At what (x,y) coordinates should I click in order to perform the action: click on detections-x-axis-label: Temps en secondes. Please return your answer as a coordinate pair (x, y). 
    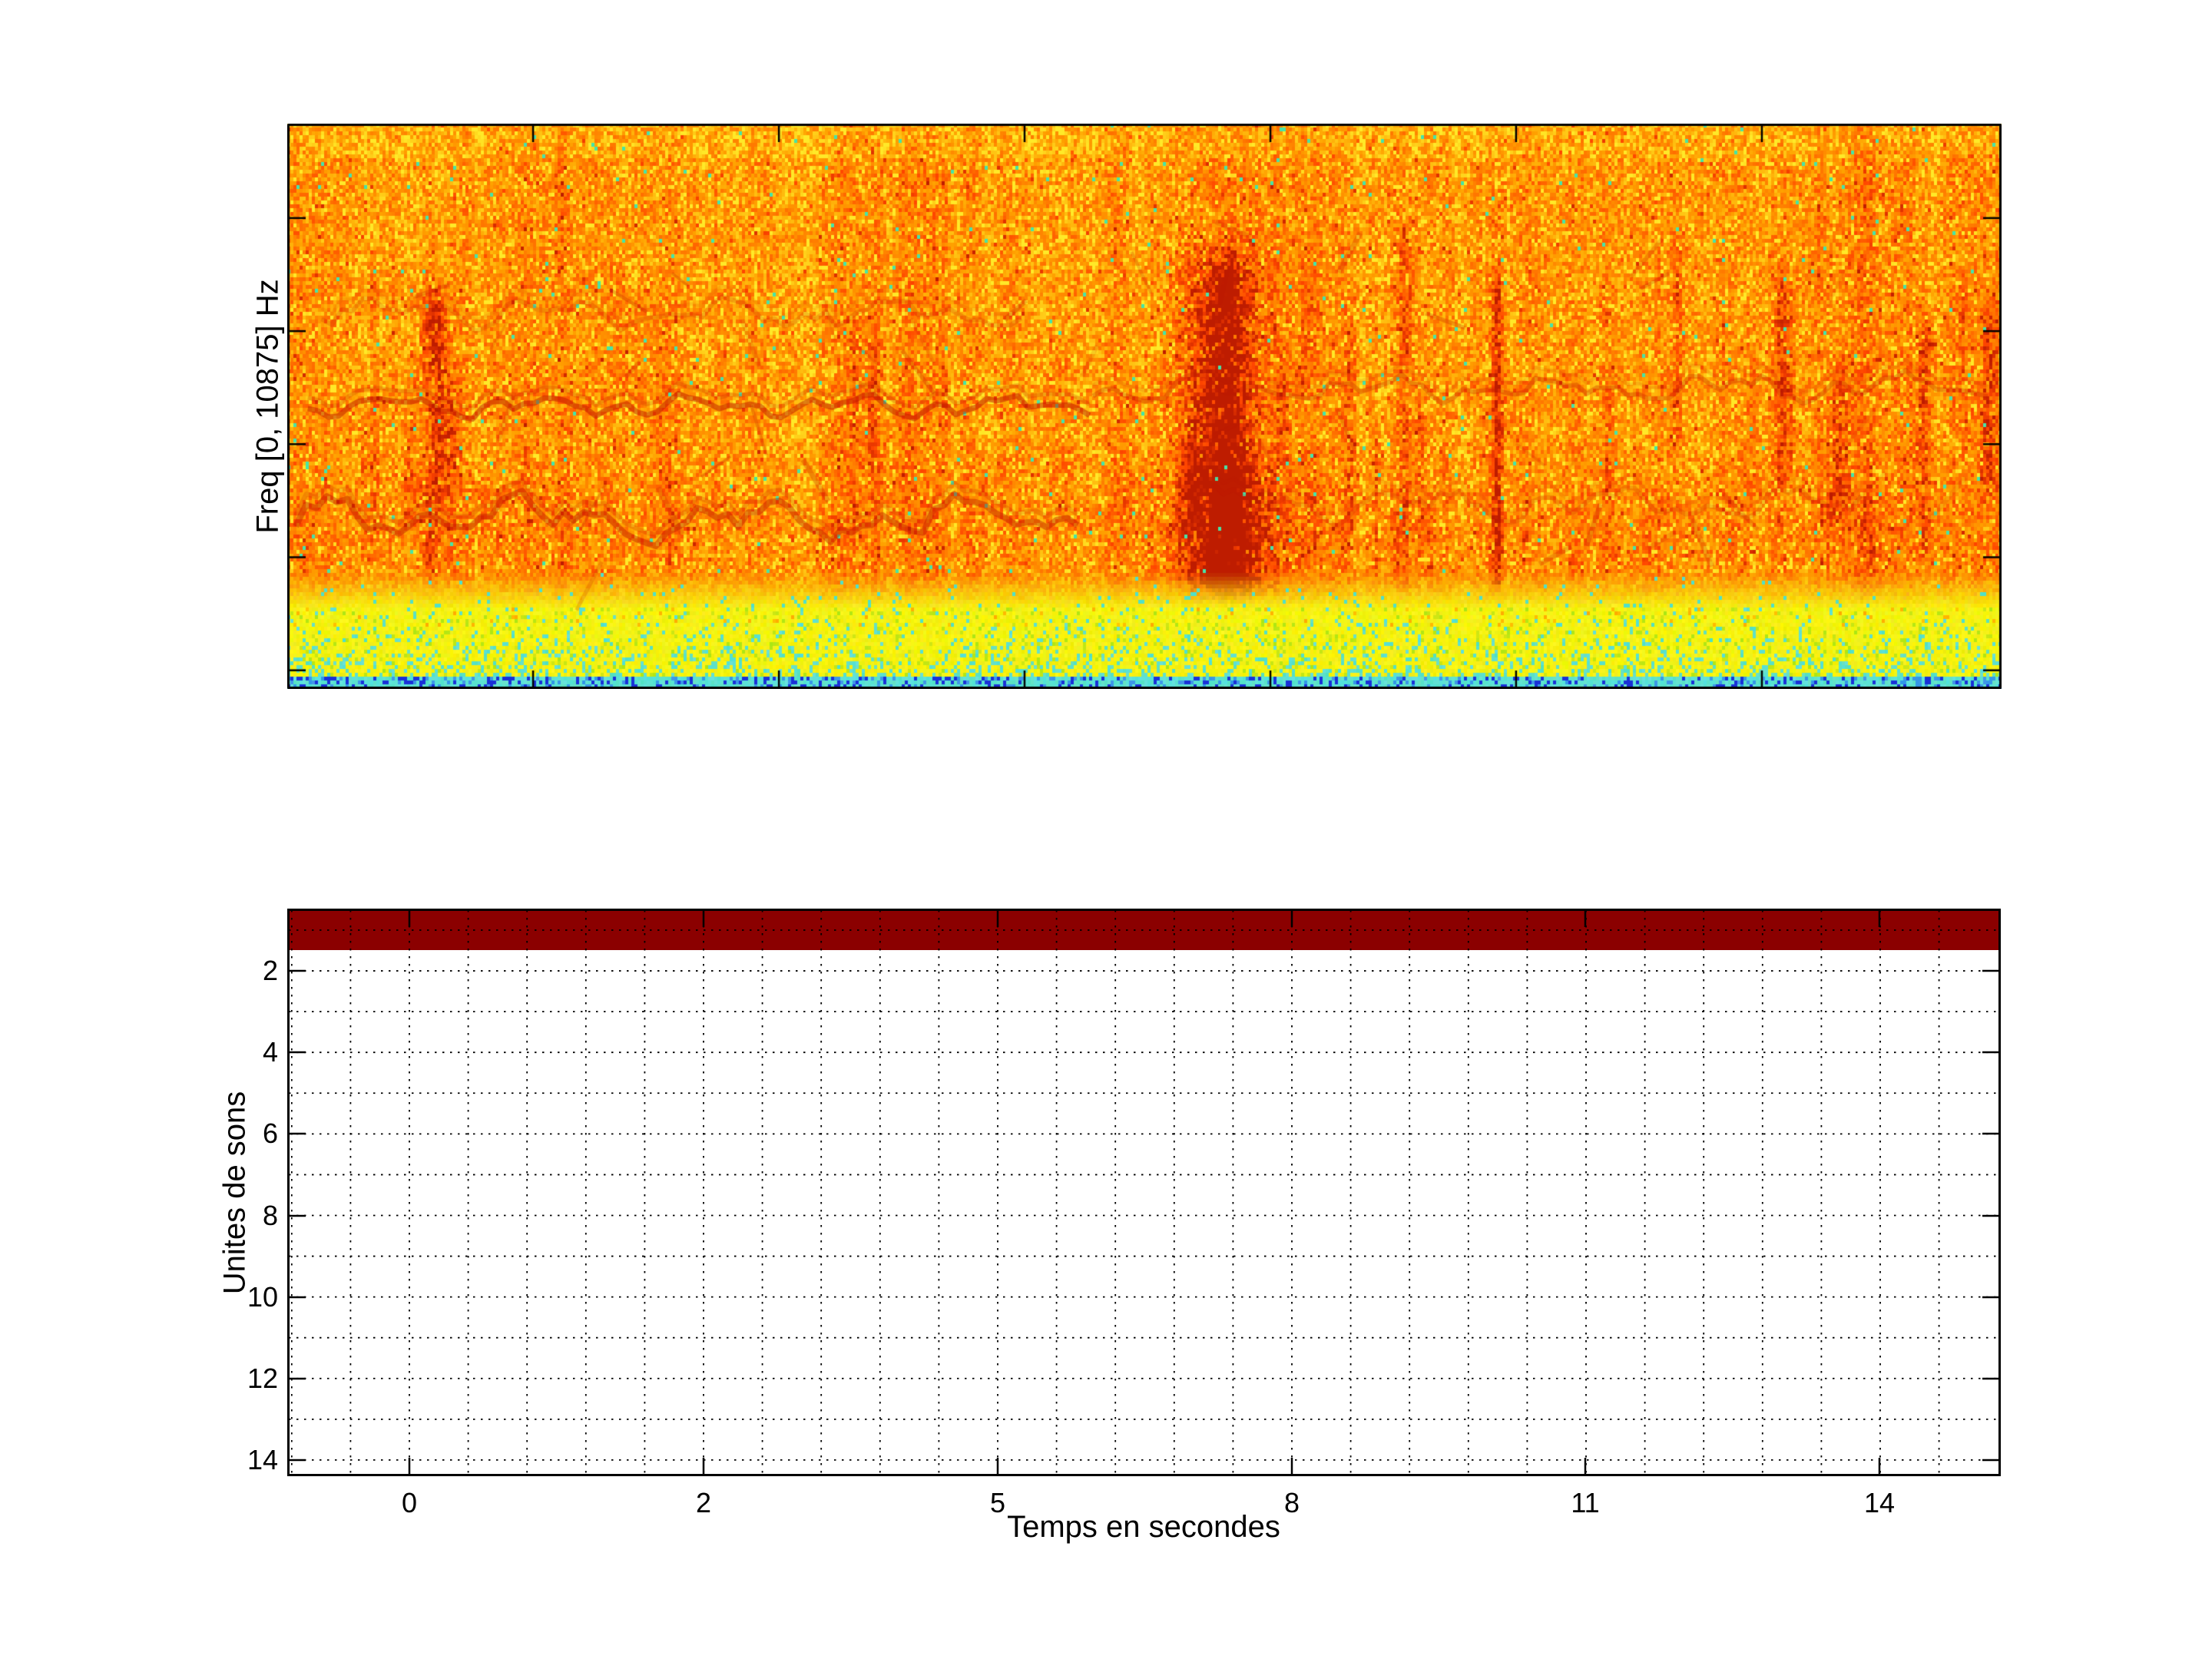
    Looking at the image, I should click on (1144, 1527).